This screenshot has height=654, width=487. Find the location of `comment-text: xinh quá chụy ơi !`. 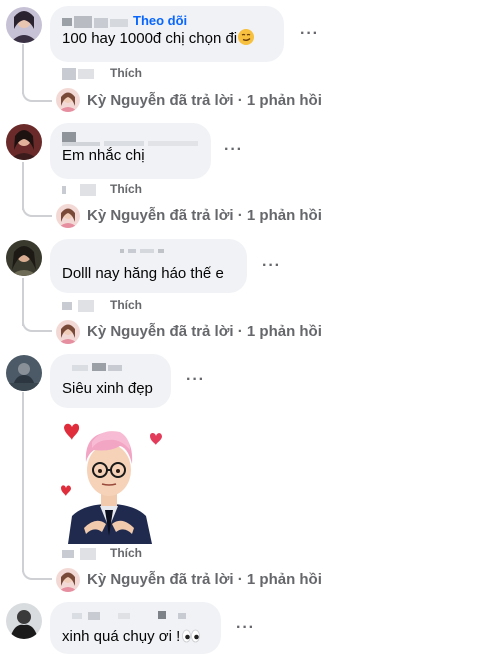

comment-text: xinh quá chụy ơi ! is located at coordinates (121, 636).